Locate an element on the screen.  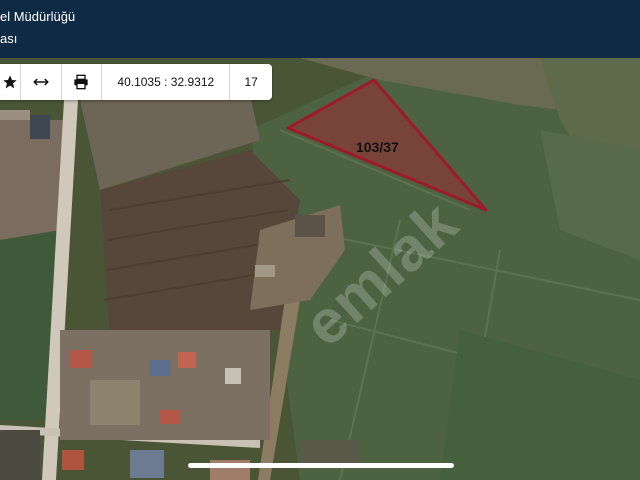
coordinates-readout: 40.1035 : 32.9312 is located at coordinates (166, 82).